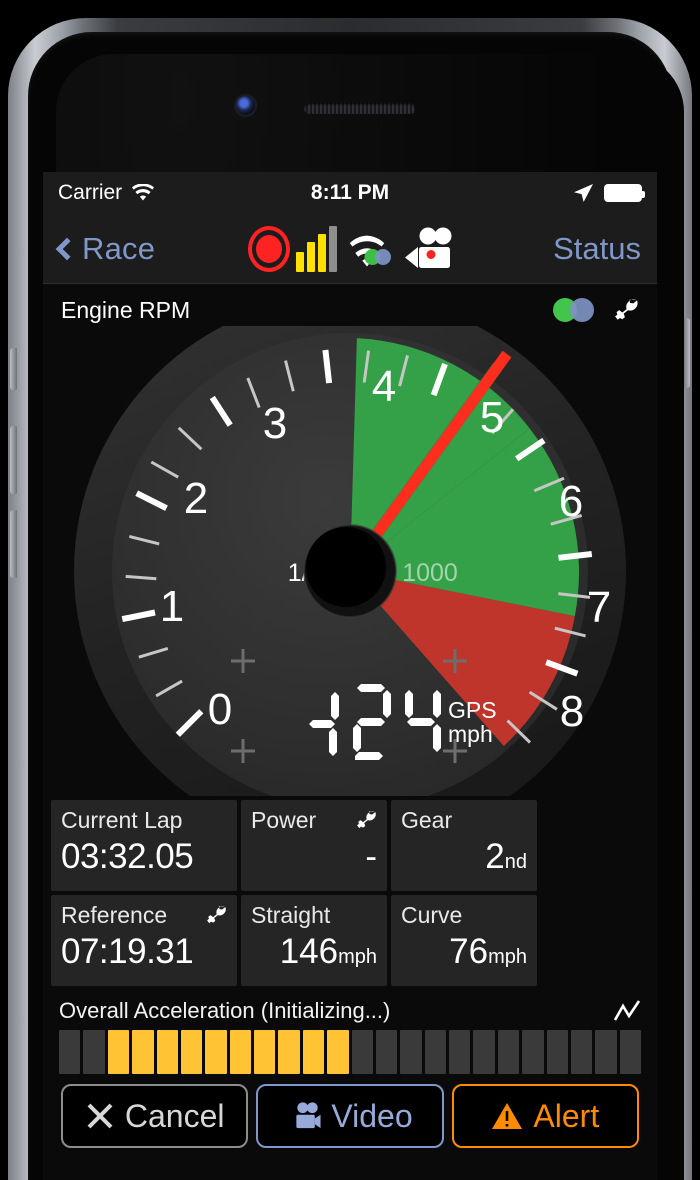 The width and height of the screenshot is (700, 1180). Describe the element at coordinates (495, 856) in the screenshot. I see `tile-value: 2` at that location.